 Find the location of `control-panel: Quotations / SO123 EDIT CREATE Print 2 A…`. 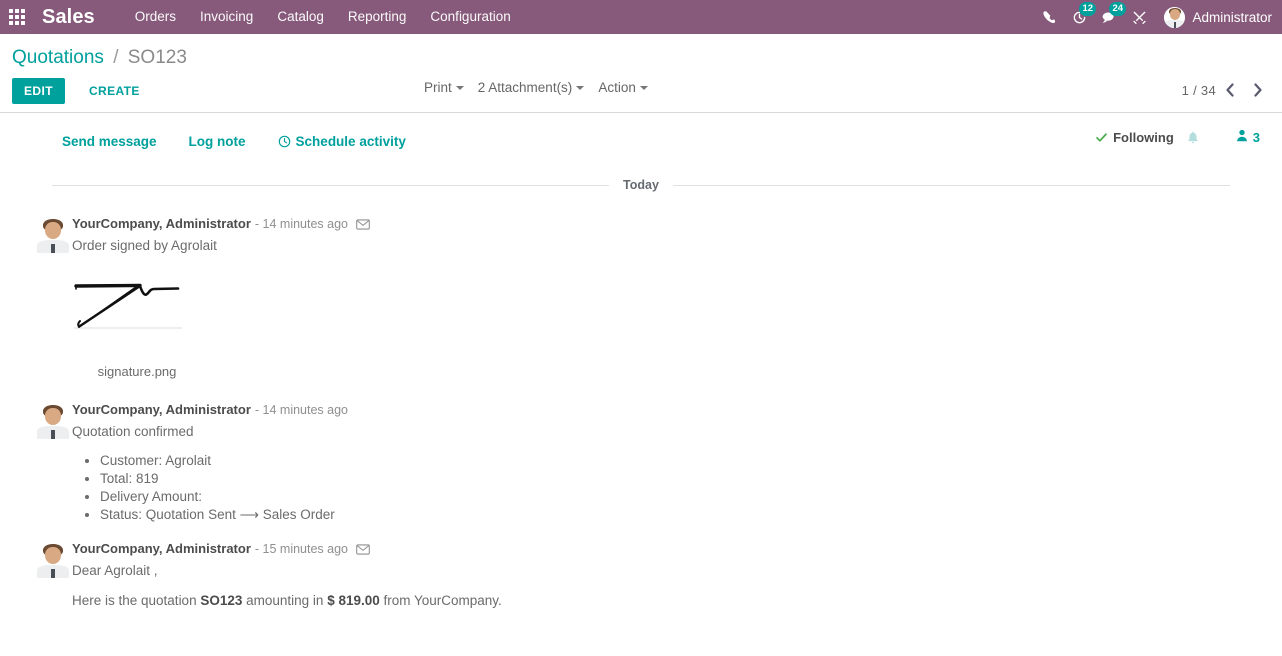

control-panel: Quotations / SO123 EDIT CREATE Print 2 A… is located at coordinates (641, 73).